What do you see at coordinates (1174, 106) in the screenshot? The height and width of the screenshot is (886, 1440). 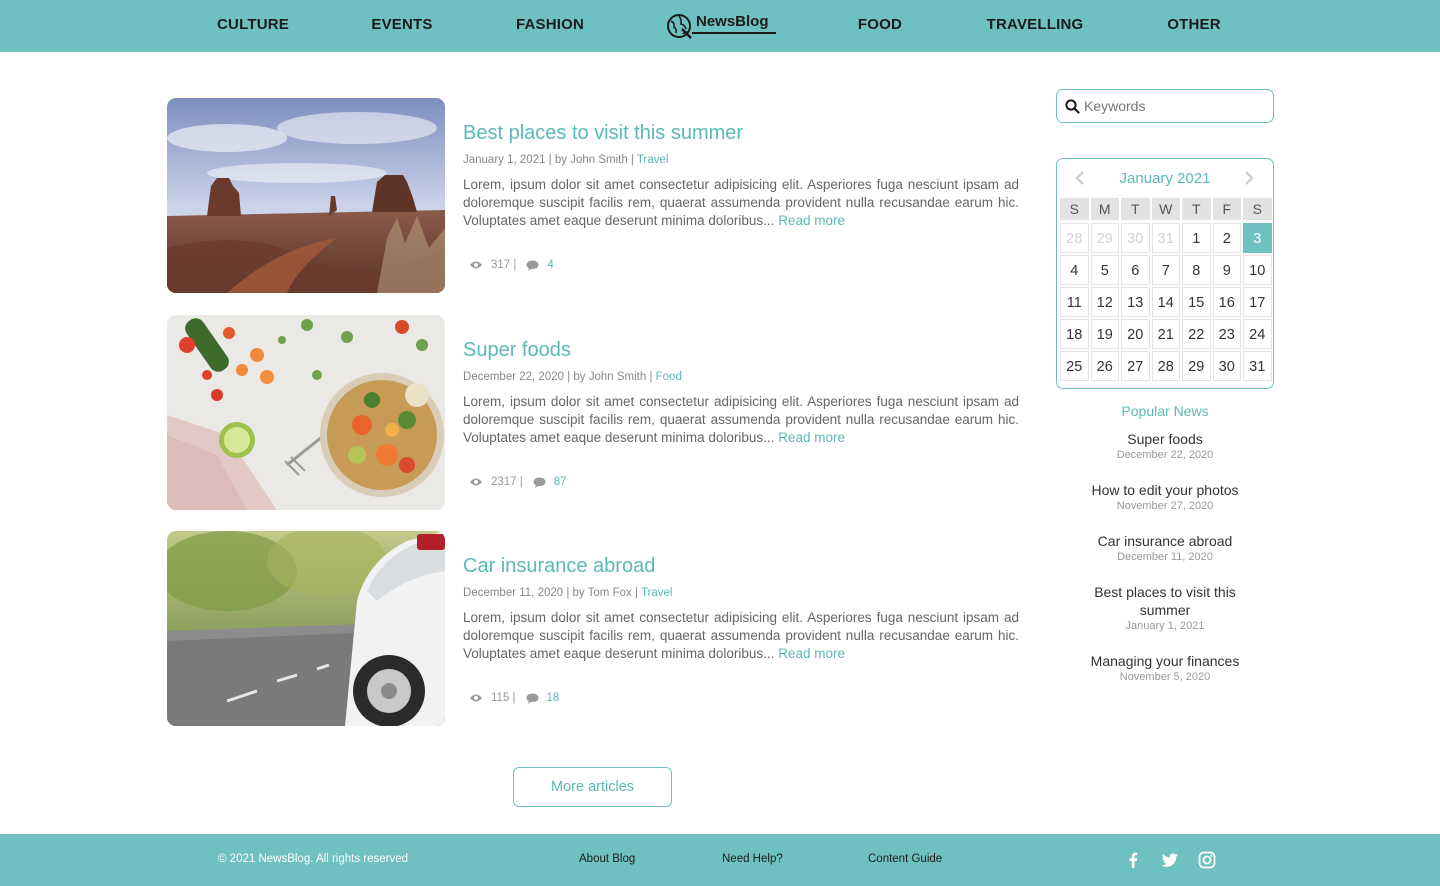 I see `search-input` at bounding box center [1174, 106].